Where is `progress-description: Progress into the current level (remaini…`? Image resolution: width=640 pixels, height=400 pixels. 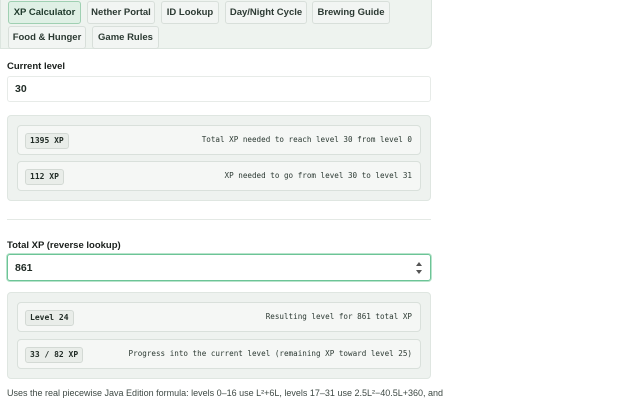
progress-description: Progress into the current level (remaini… is located at coordinates (270, 353).